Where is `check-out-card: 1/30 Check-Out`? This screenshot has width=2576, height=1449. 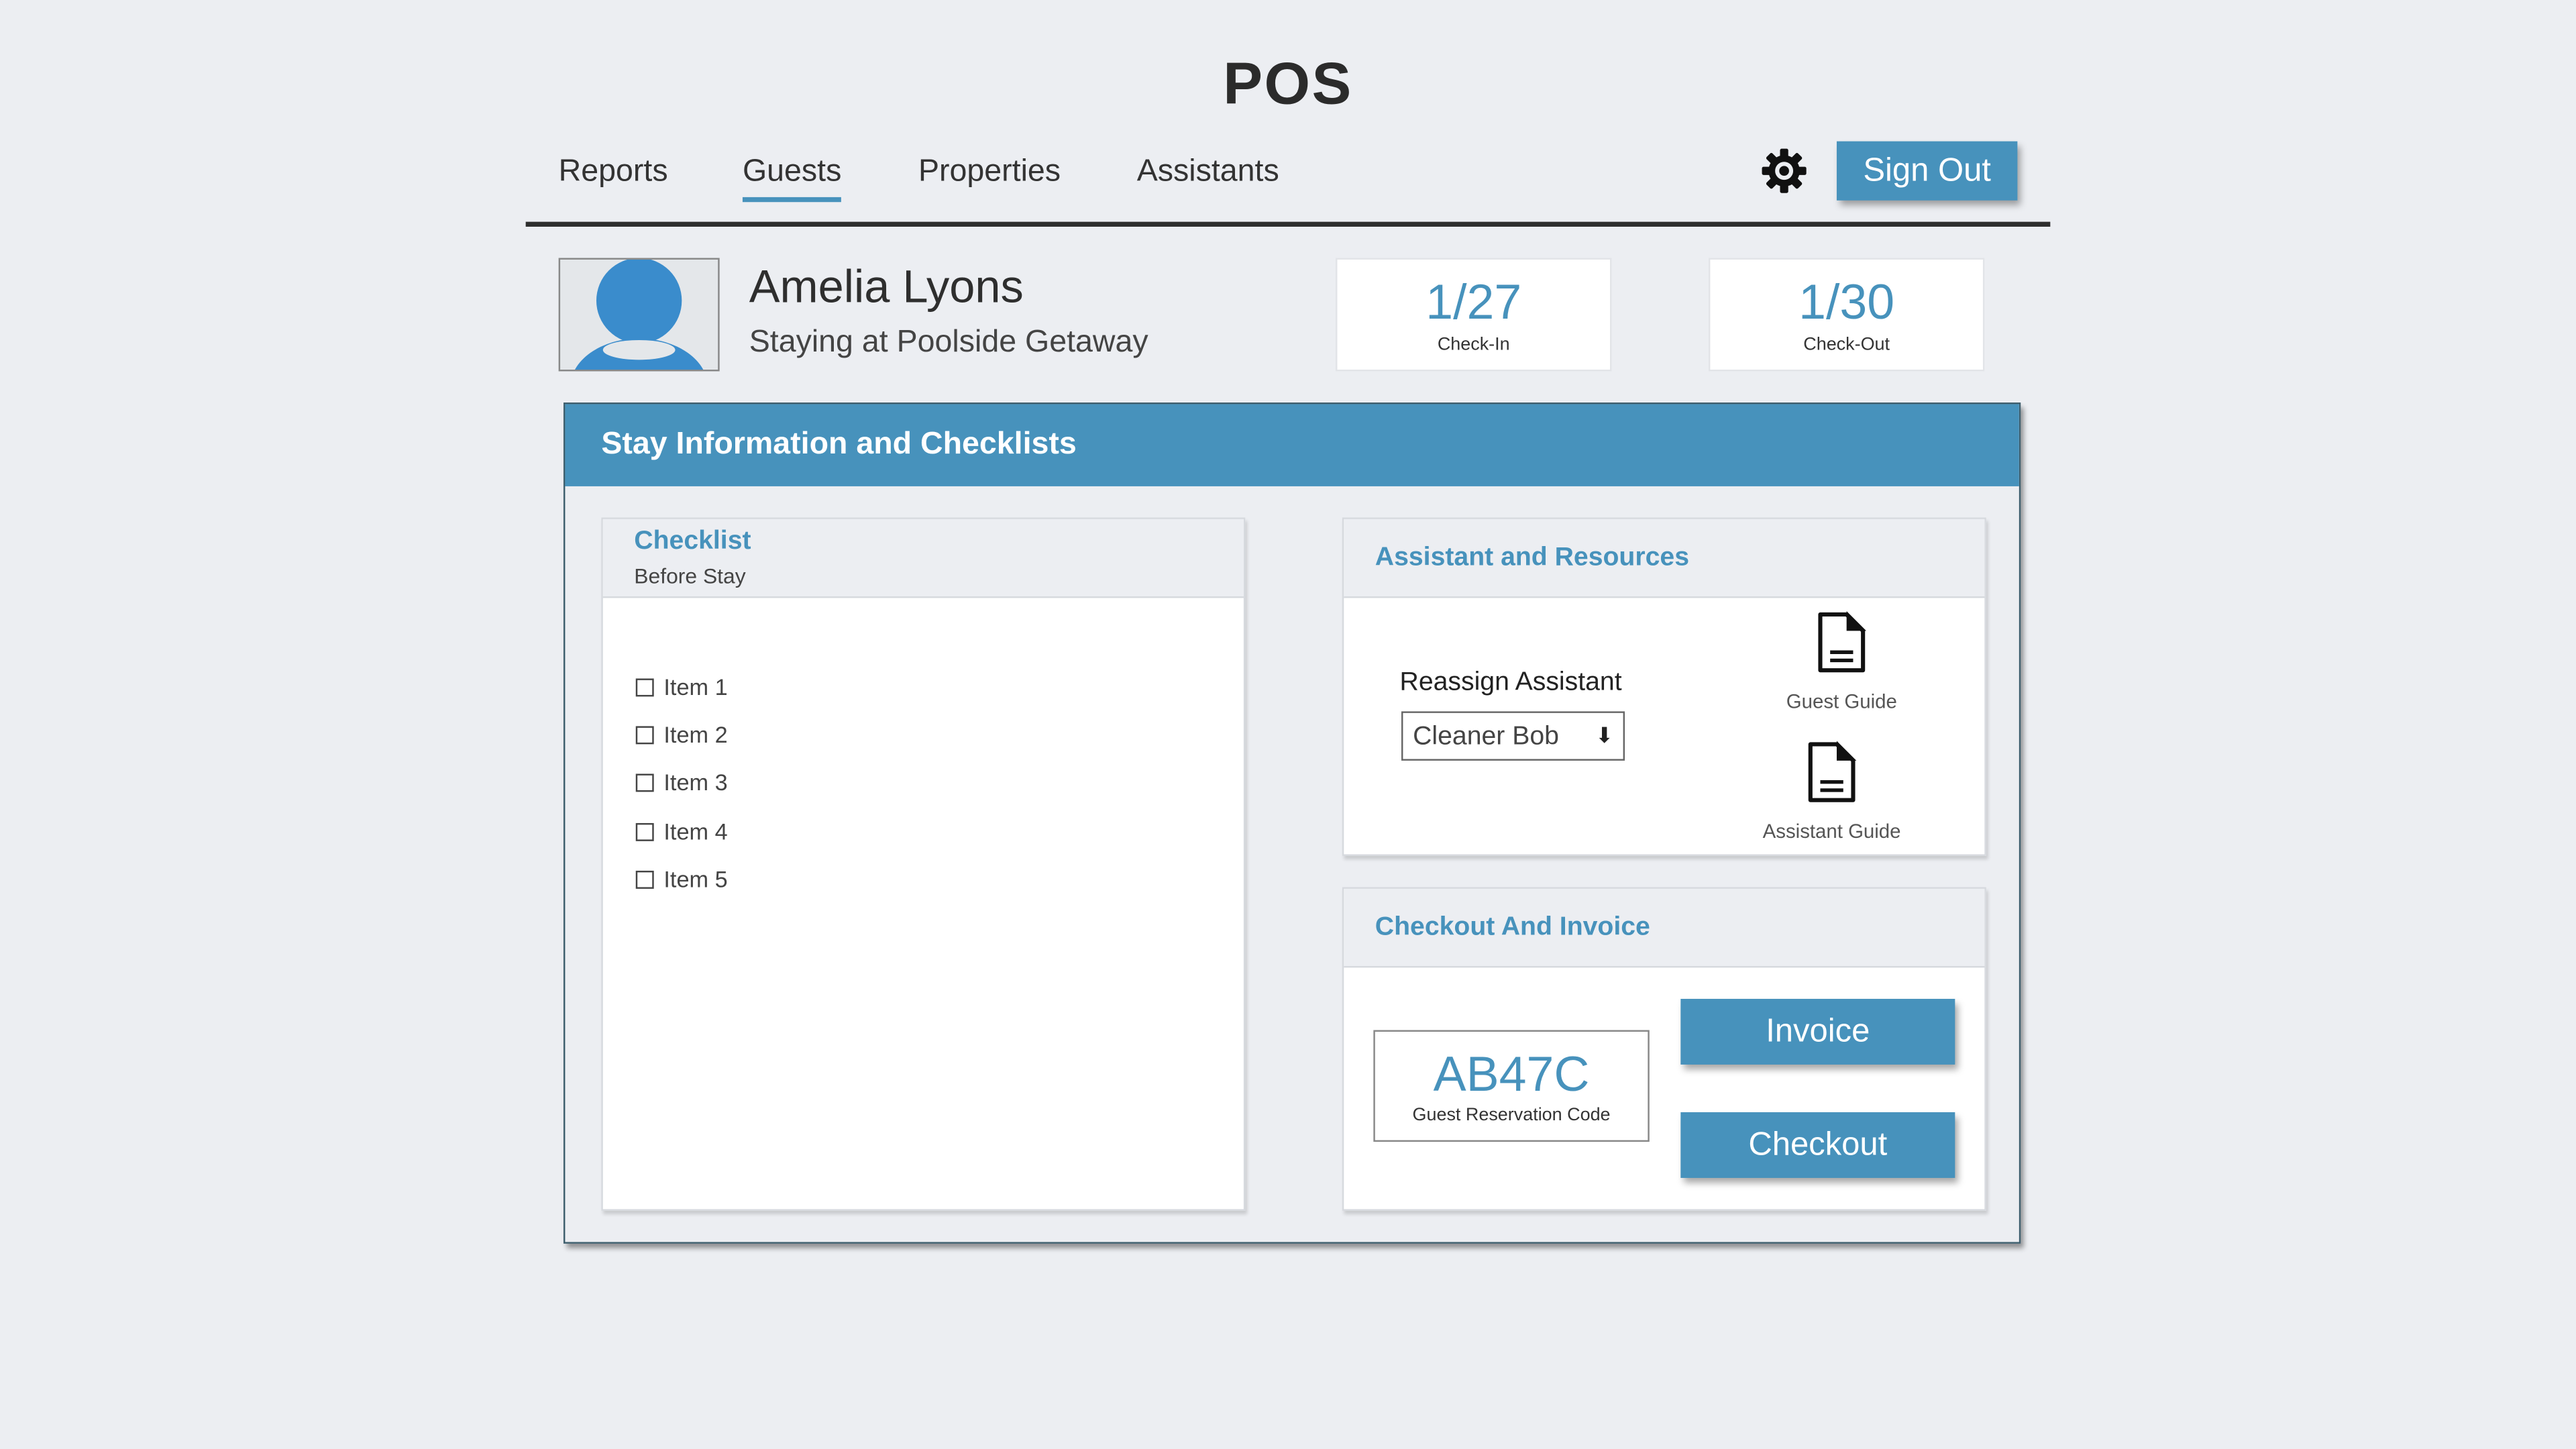
check-out-card: 1/30 Check-Out is located at coordinates (1846, 315).